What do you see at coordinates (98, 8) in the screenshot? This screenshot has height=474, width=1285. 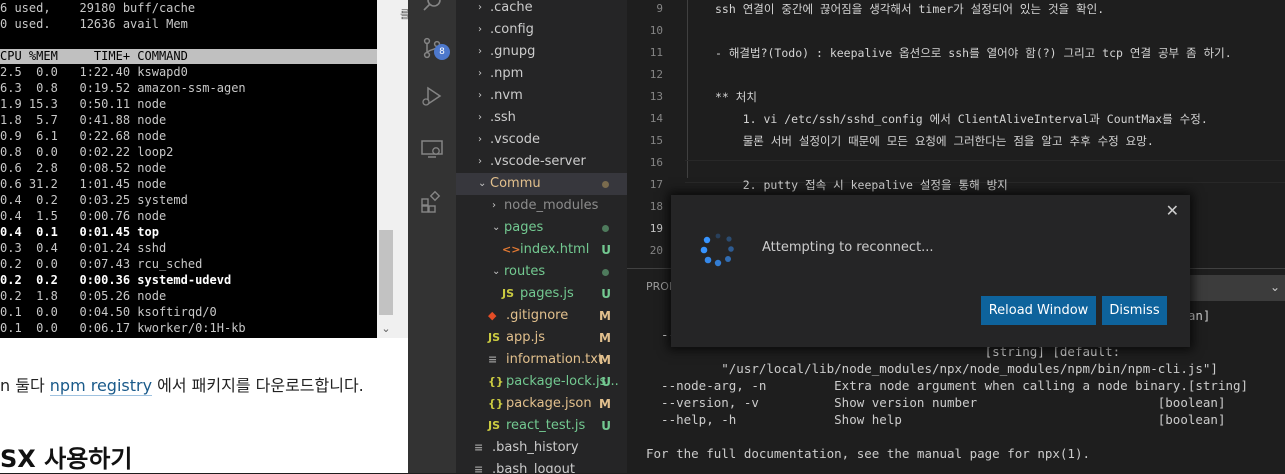 I see `term-summary-line: 6 used, 29180 buff/cache` at bounding box center [98, 8].